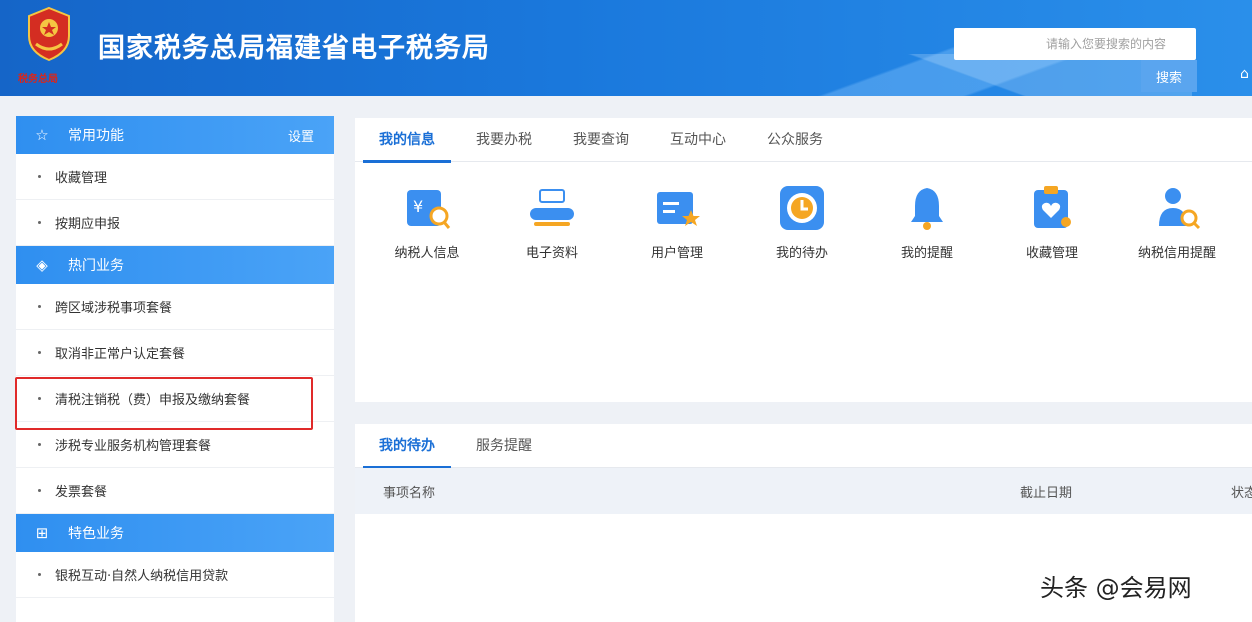  Describe the element at coordinates (175, 307) in the screenshot. I see `sidebar-item-cross-region: 跨区域涉税事项套餐` at that location.